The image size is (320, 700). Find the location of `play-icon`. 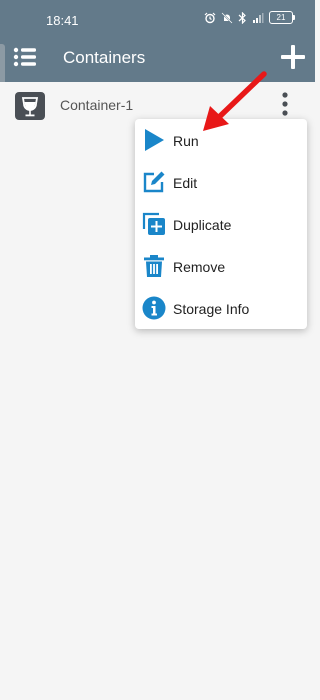

play-icon is located at coordinates (154, 140).